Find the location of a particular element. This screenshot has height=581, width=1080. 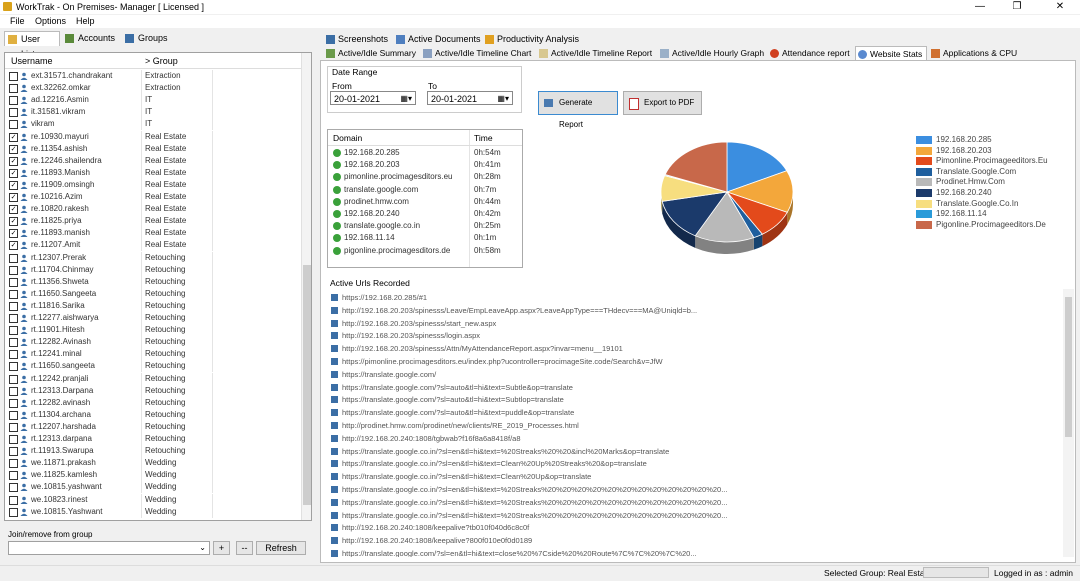

tab-user-list: User List is located at coordinates (32, 45).